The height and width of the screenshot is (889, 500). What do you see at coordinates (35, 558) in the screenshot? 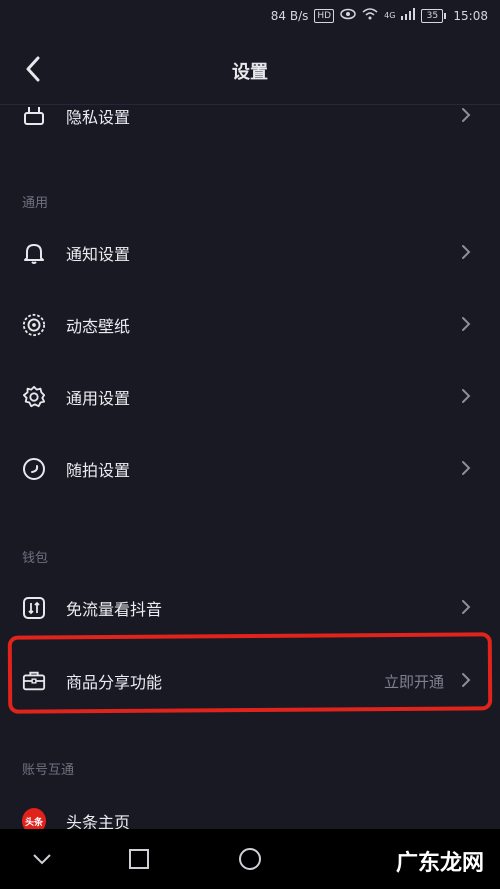
I see `section-header-wallet: 钱包` at bounding box center [35, 558].